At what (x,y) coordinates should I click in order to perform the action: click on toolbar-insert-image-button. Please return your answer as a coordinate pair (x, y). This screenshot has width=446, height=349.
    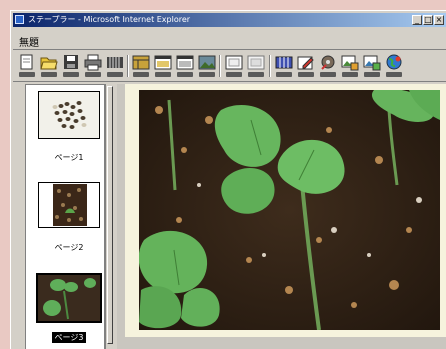
    Looking at the image, I should click on (350, 66).